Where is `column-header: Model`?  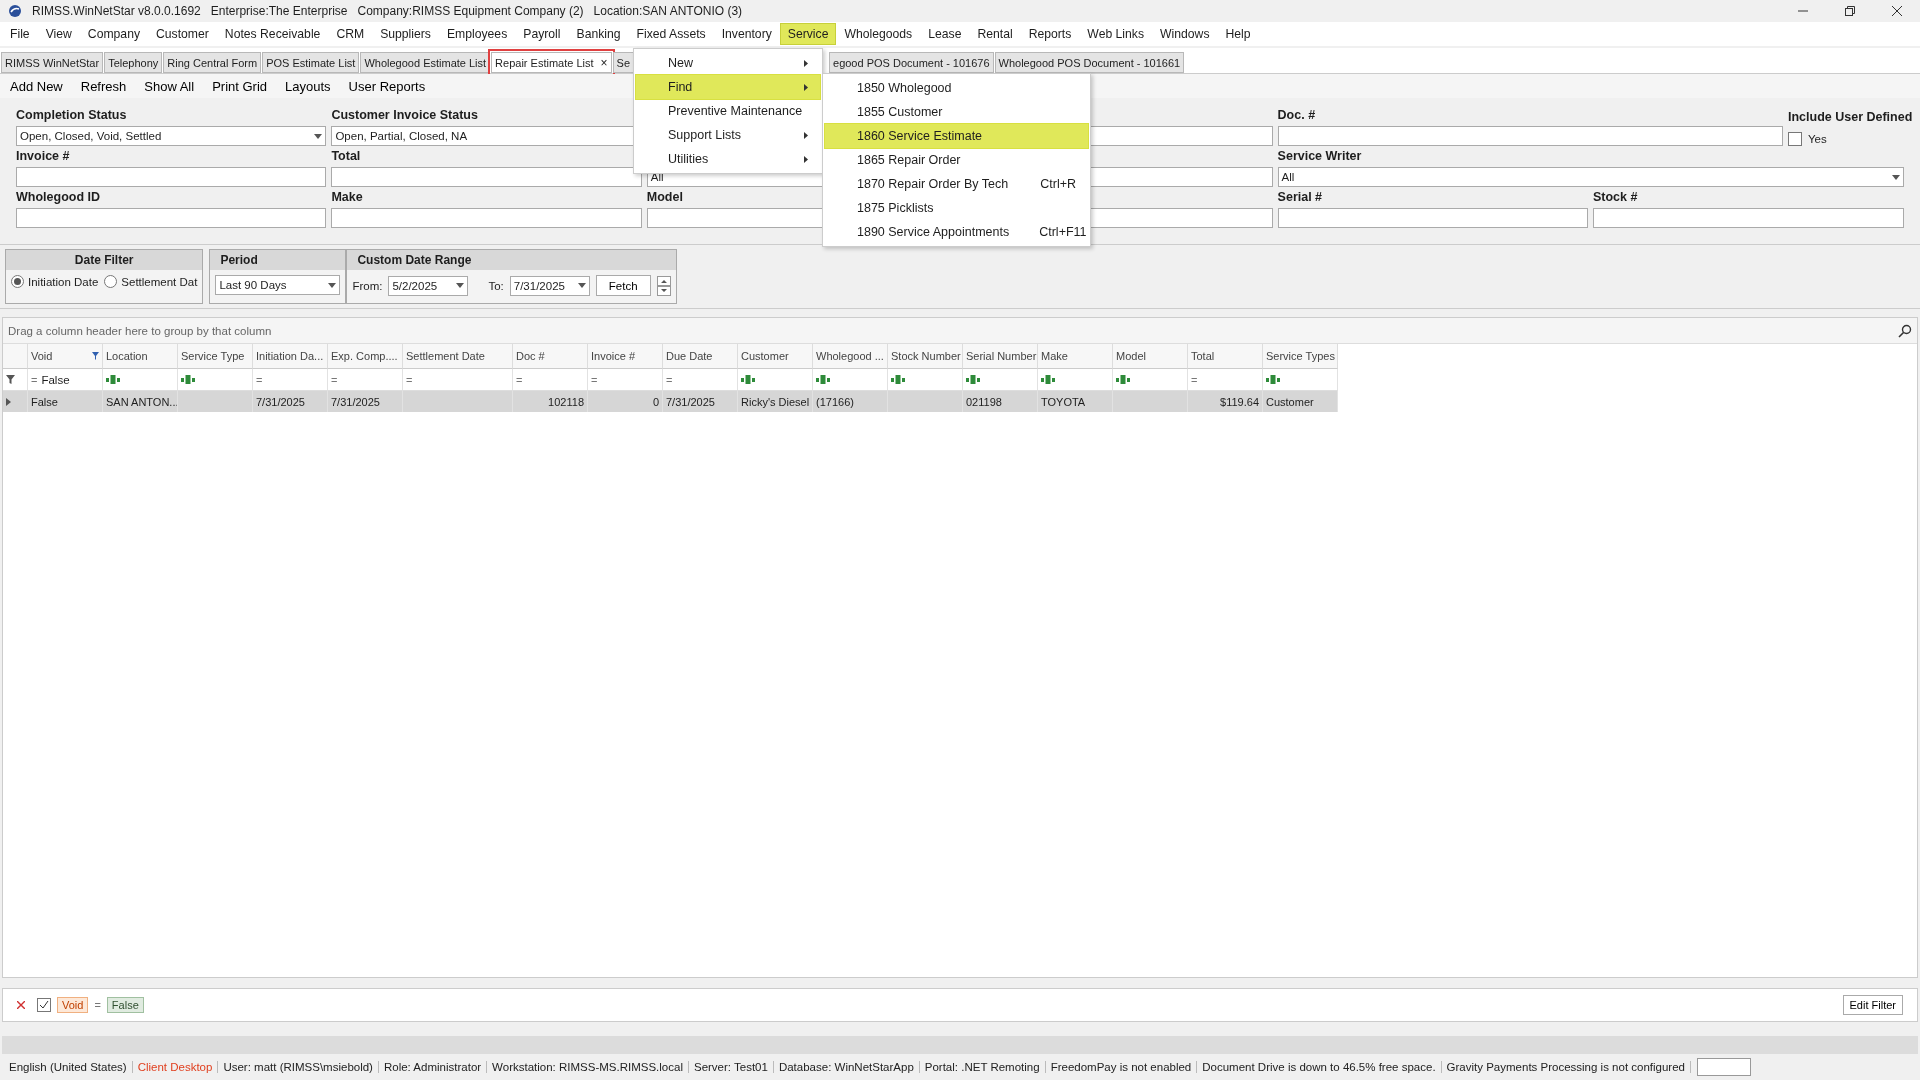 column-header: Model is located at coordinates (1150, 356).